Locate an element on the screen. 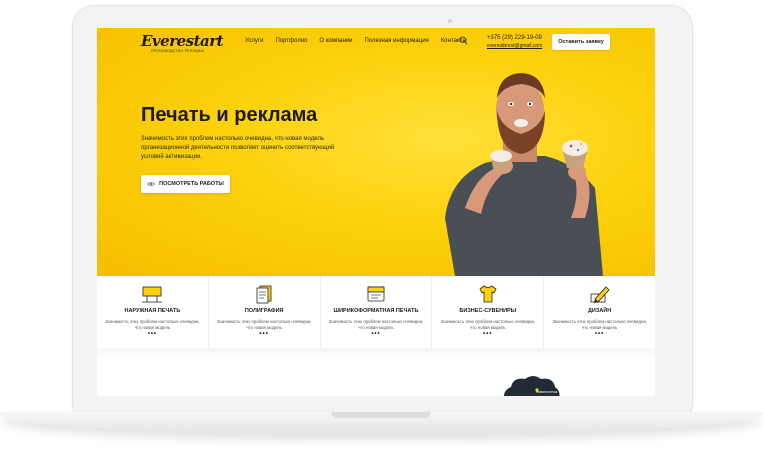  person-eating-cupcakes-image is located at coordinates (524, 174).